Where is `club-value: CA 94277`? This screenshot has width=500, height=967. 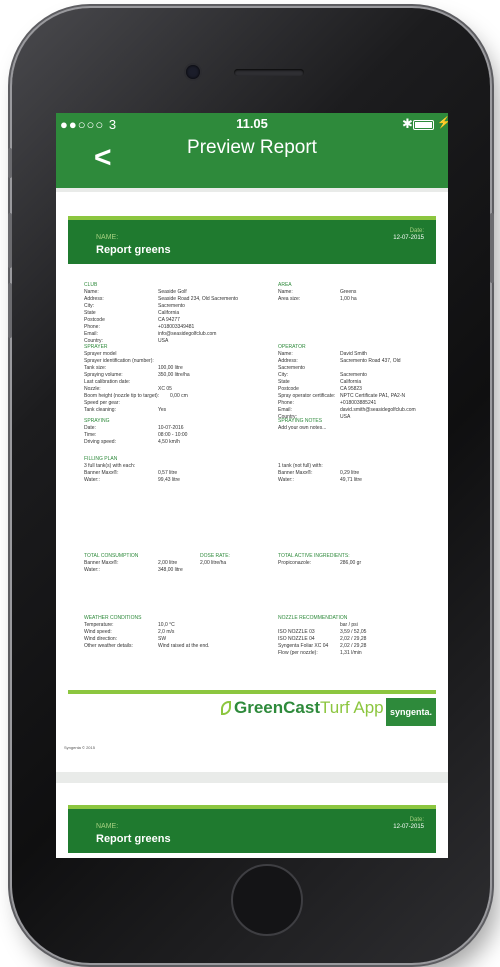 club-value: CA 94277 is located at coordinates (169, 320).